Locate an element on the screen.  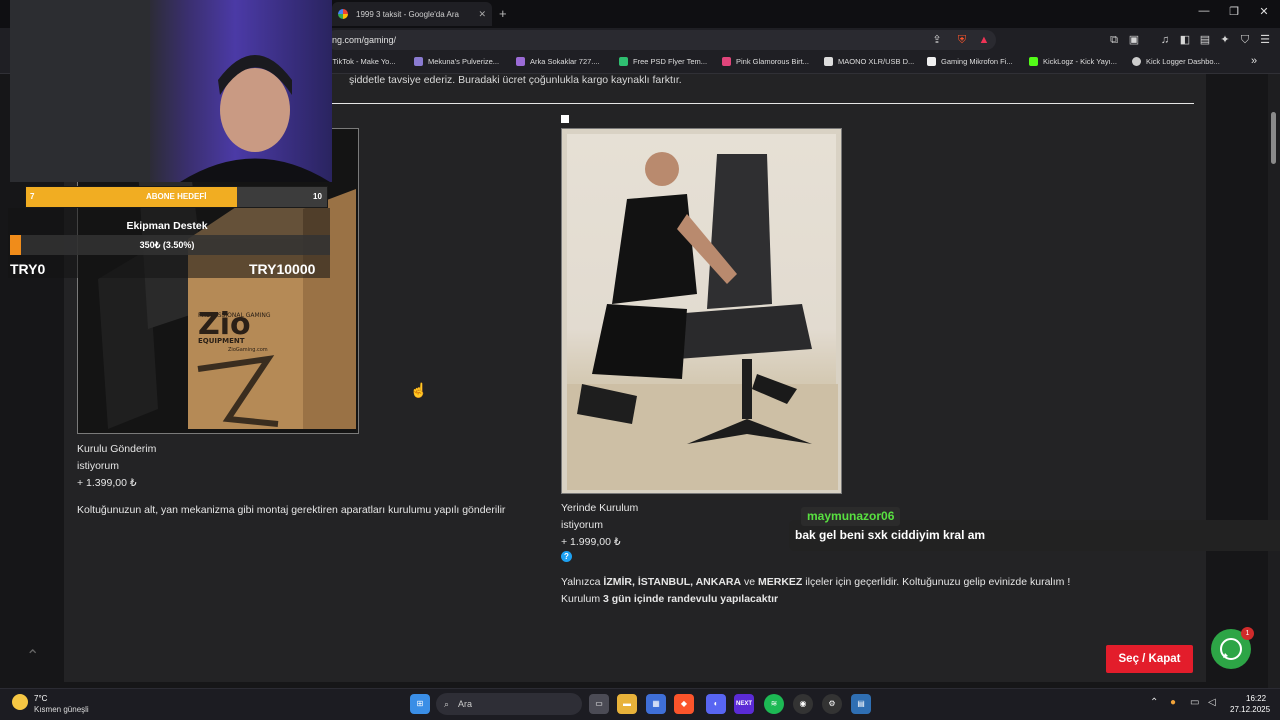
start-icon: ⊞ is located at coordinates (420, 704).